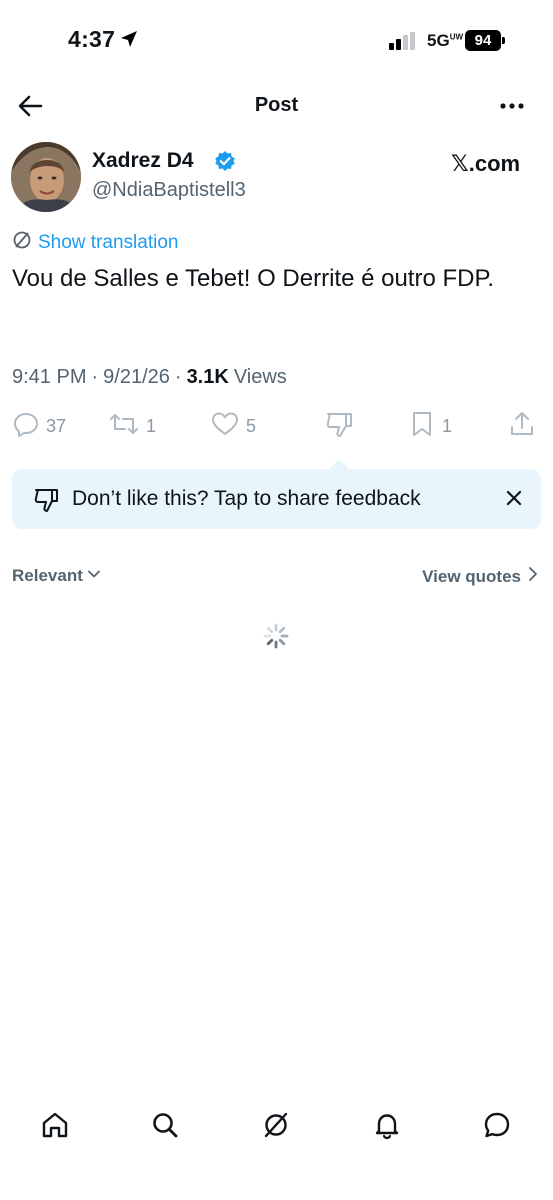 Image resolution: width=553 pixels, height=1200 pixels. What do you see at coordinates (447, 426) in the screenshot?
I see `bookmark-count: 1` at bounding box center [447, 426].